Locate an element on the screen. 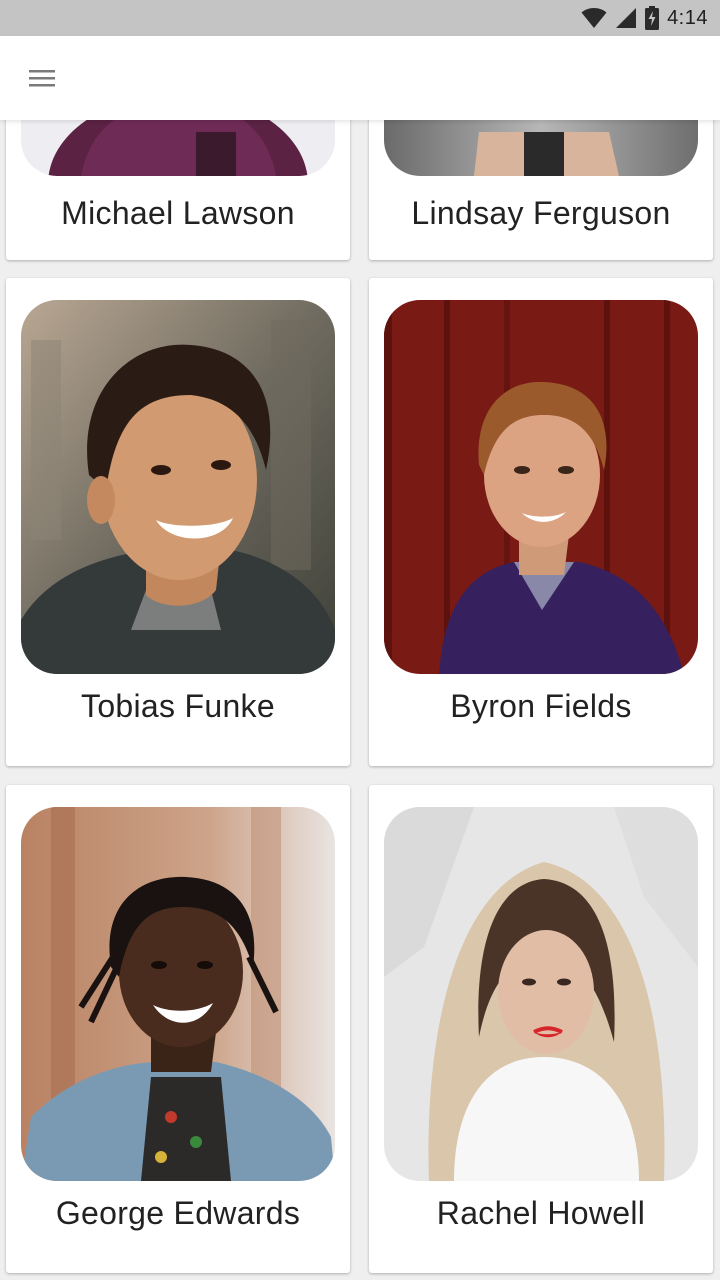  hamburger-menu-icon is located at coordinates (42, 78).